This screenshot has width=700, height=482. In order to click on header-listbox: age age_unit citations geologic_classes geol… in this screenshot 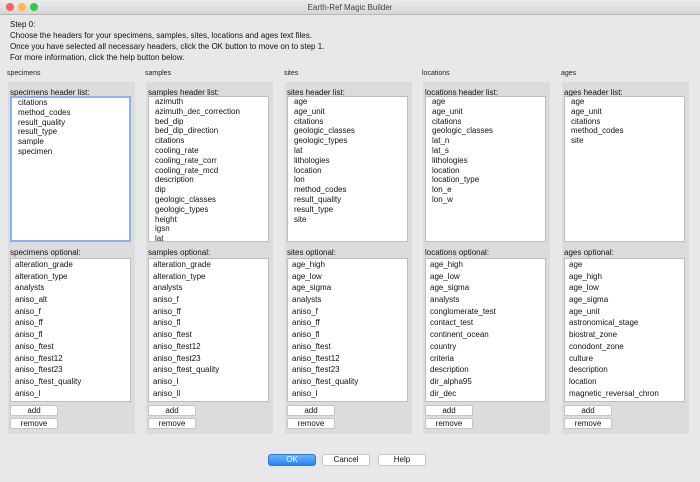, I will do `click(347, 169)`.